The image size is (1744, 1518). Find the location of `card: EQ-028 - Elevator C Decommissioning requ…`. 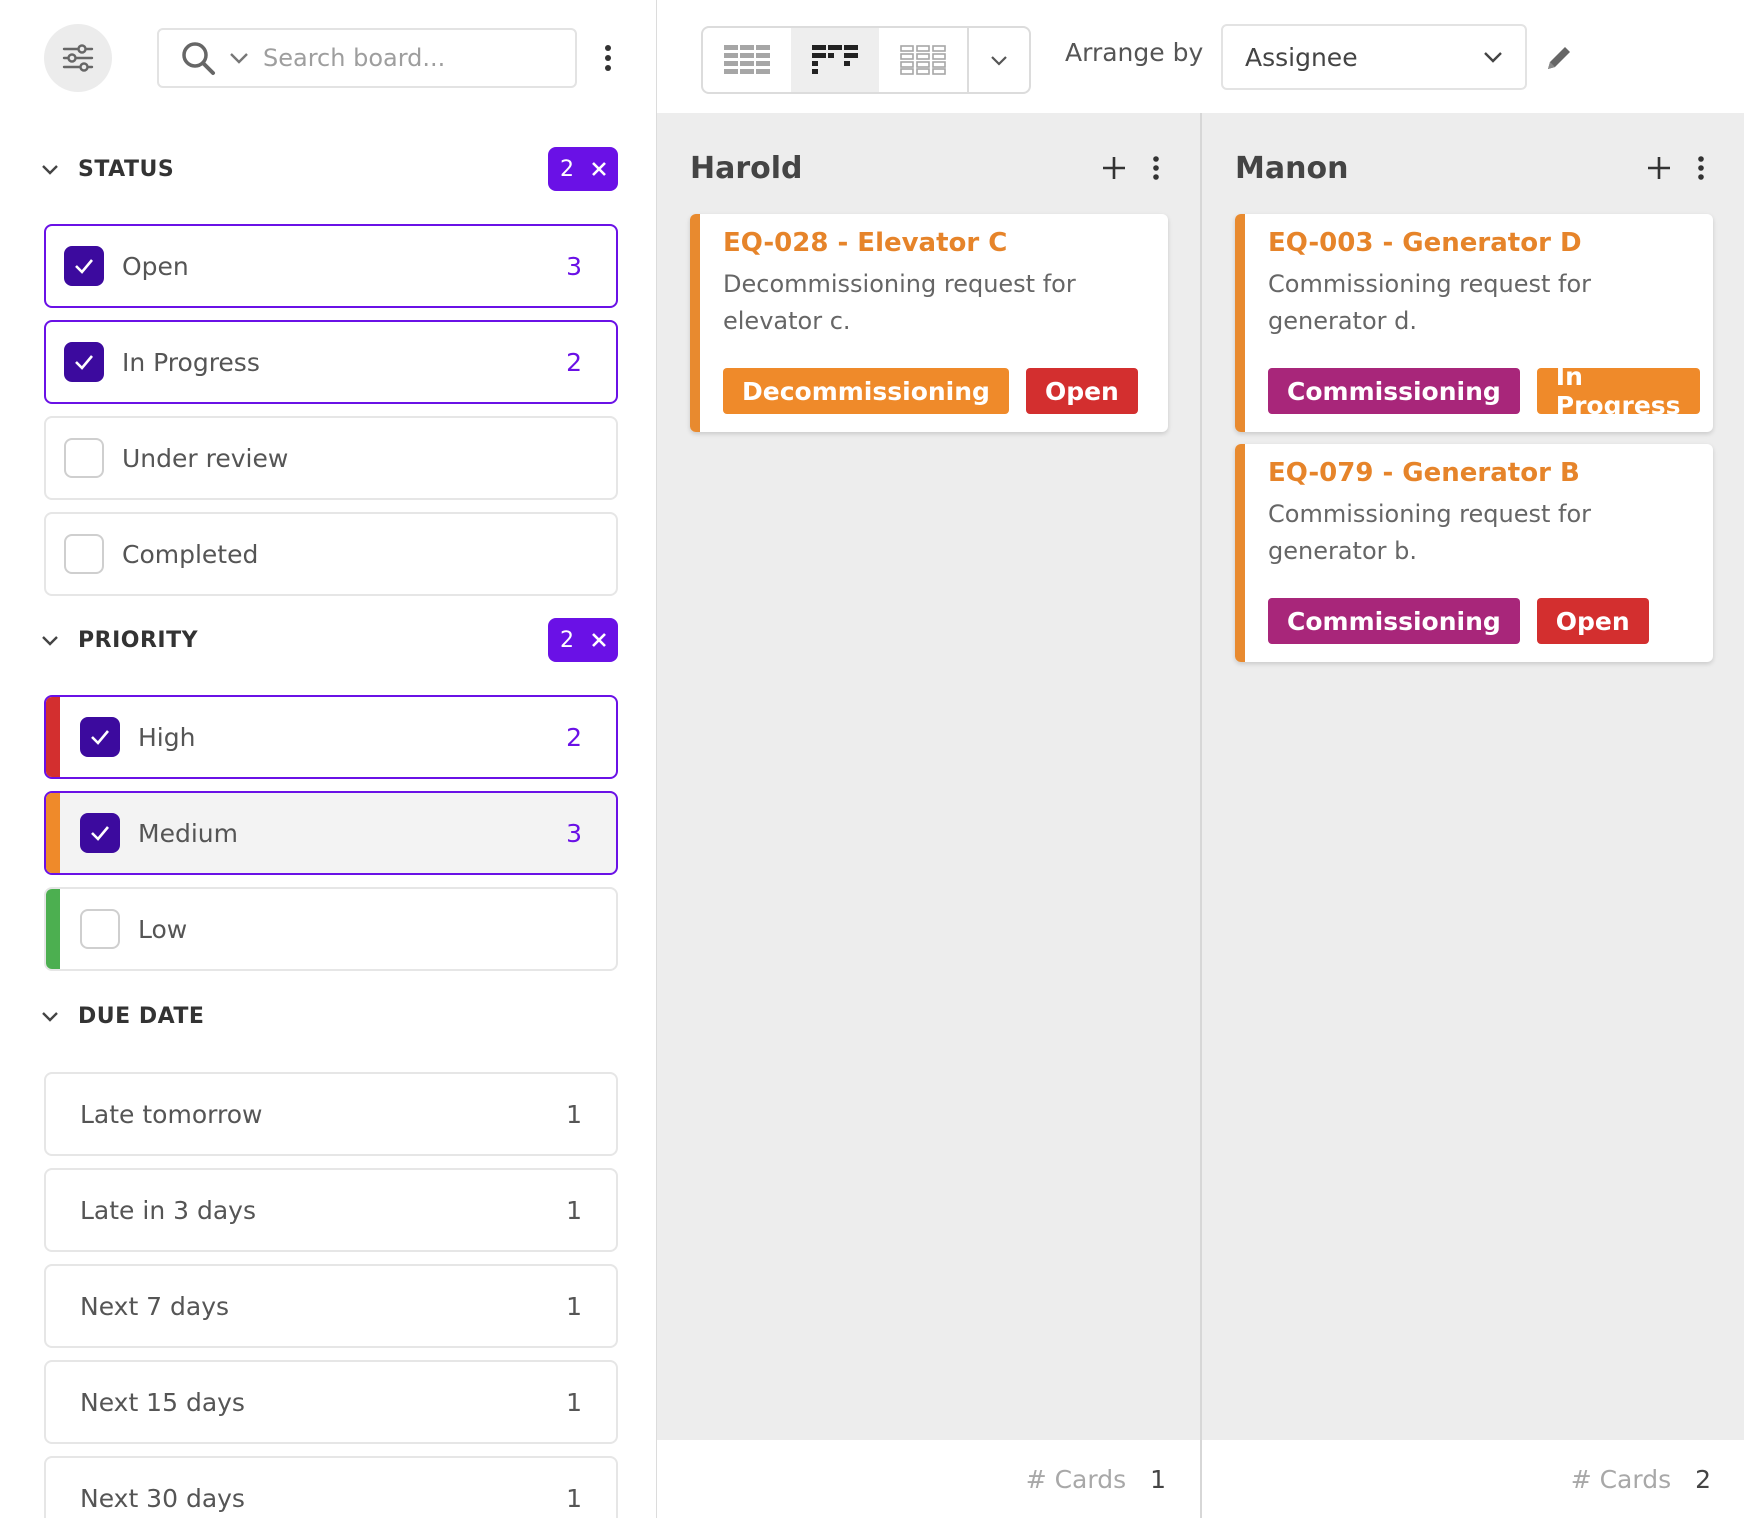

card: EQ-028 - Elevator C Decommissioning requ… is located at coordinates (929, 323).